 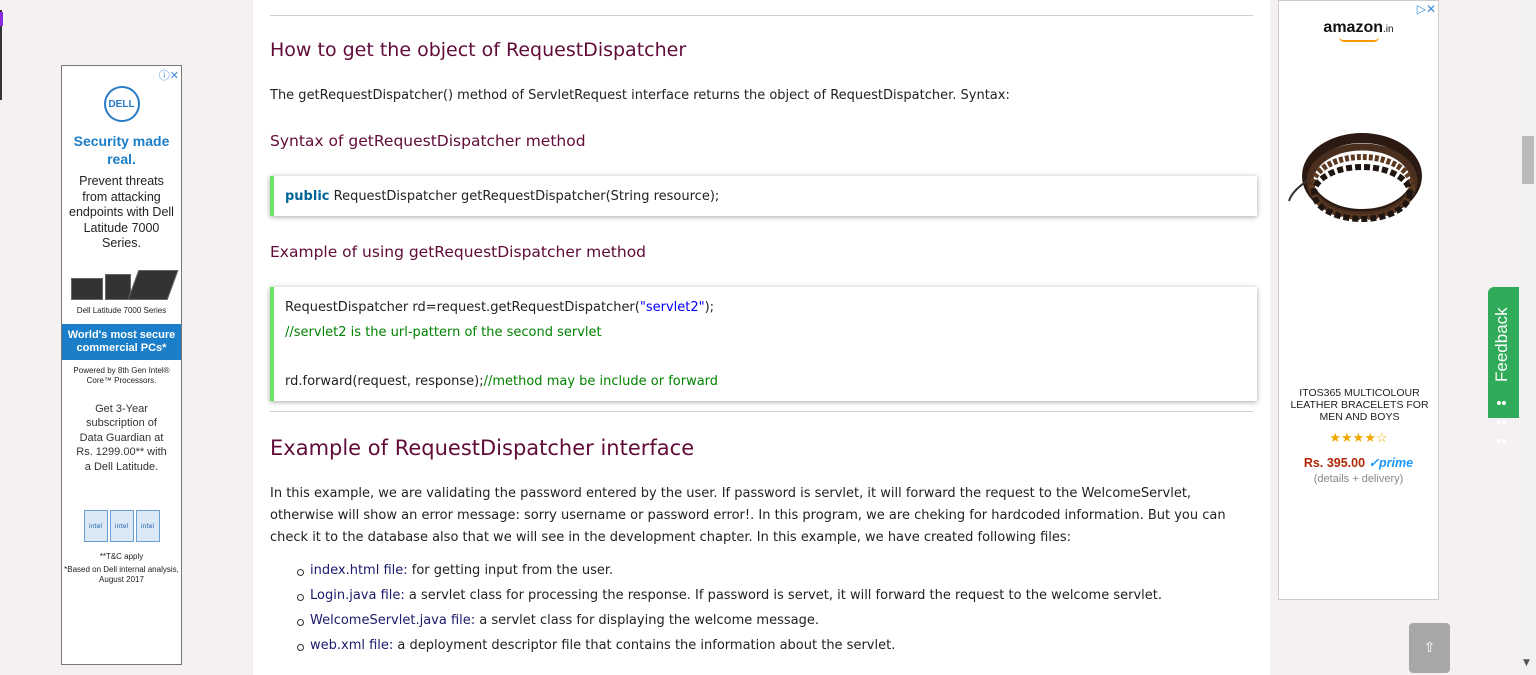 I want to click on rating-stars: ★★★★☆, so click(x=1358, y=437).